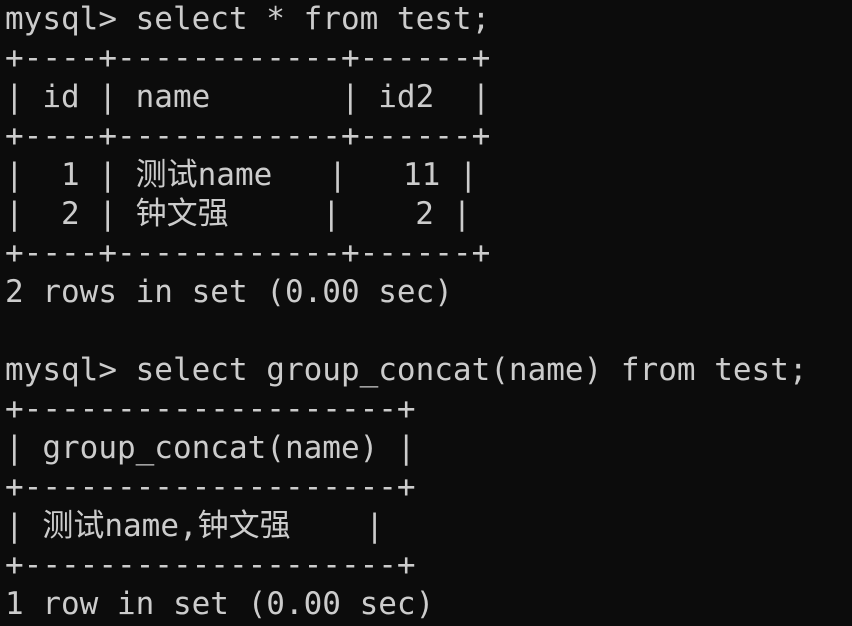 The height and width of the screenshot is (626, 852). What do you see at coordinates (210, 448) in the screenshot?
I see `table-header-row: | group_concat(name) |` at bounding box center [210, 448].